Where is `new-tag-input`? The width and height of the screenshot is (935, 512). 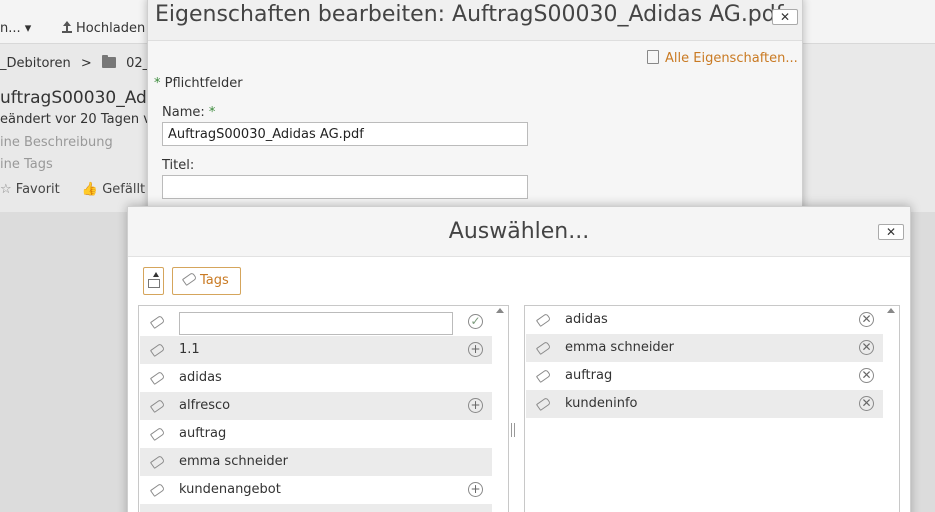 new-tag-input is located at coordinates (316, 323).